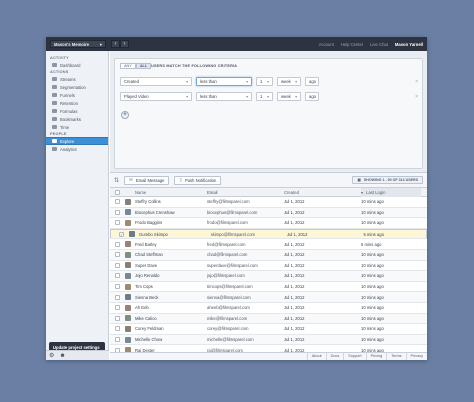 The width and height of the screenshot is (474, 402). What do you see at coordinates (198, 180) in the screenshot?
I see `push-notification-button: ▯ Push Notification` at bounding box center [198, 180].